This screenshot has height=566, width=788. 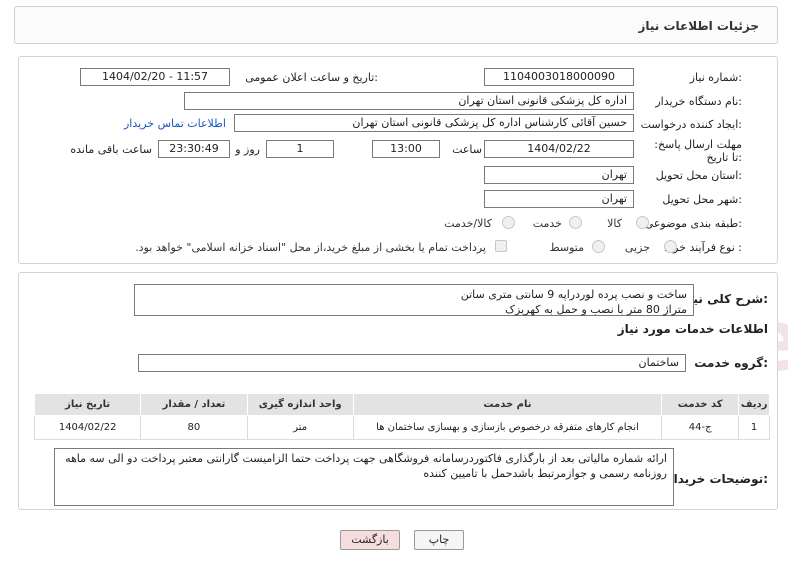 What do you see at coordinates (439, 540) in the screenshot?
I see `print-button: چاپ` at bounding box center [439, 540].